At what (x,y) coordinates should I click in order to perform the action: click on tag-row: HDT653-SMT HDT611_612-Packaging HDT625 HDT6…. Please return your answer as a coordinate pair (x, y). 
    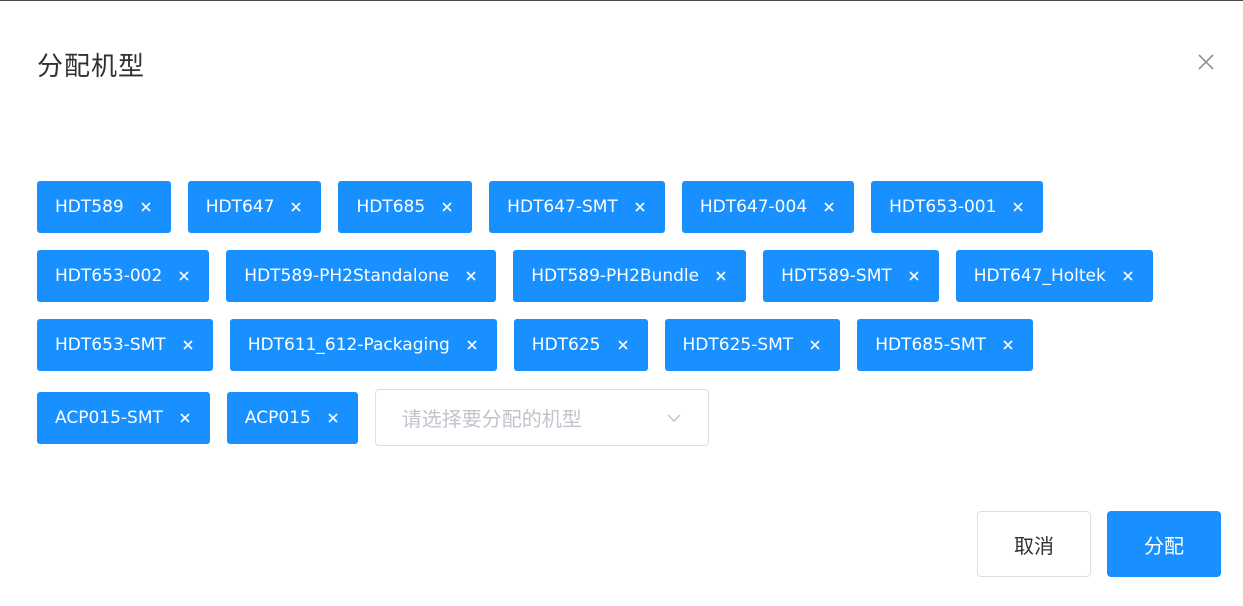
    Looking at the image, I should click on (535, 345).